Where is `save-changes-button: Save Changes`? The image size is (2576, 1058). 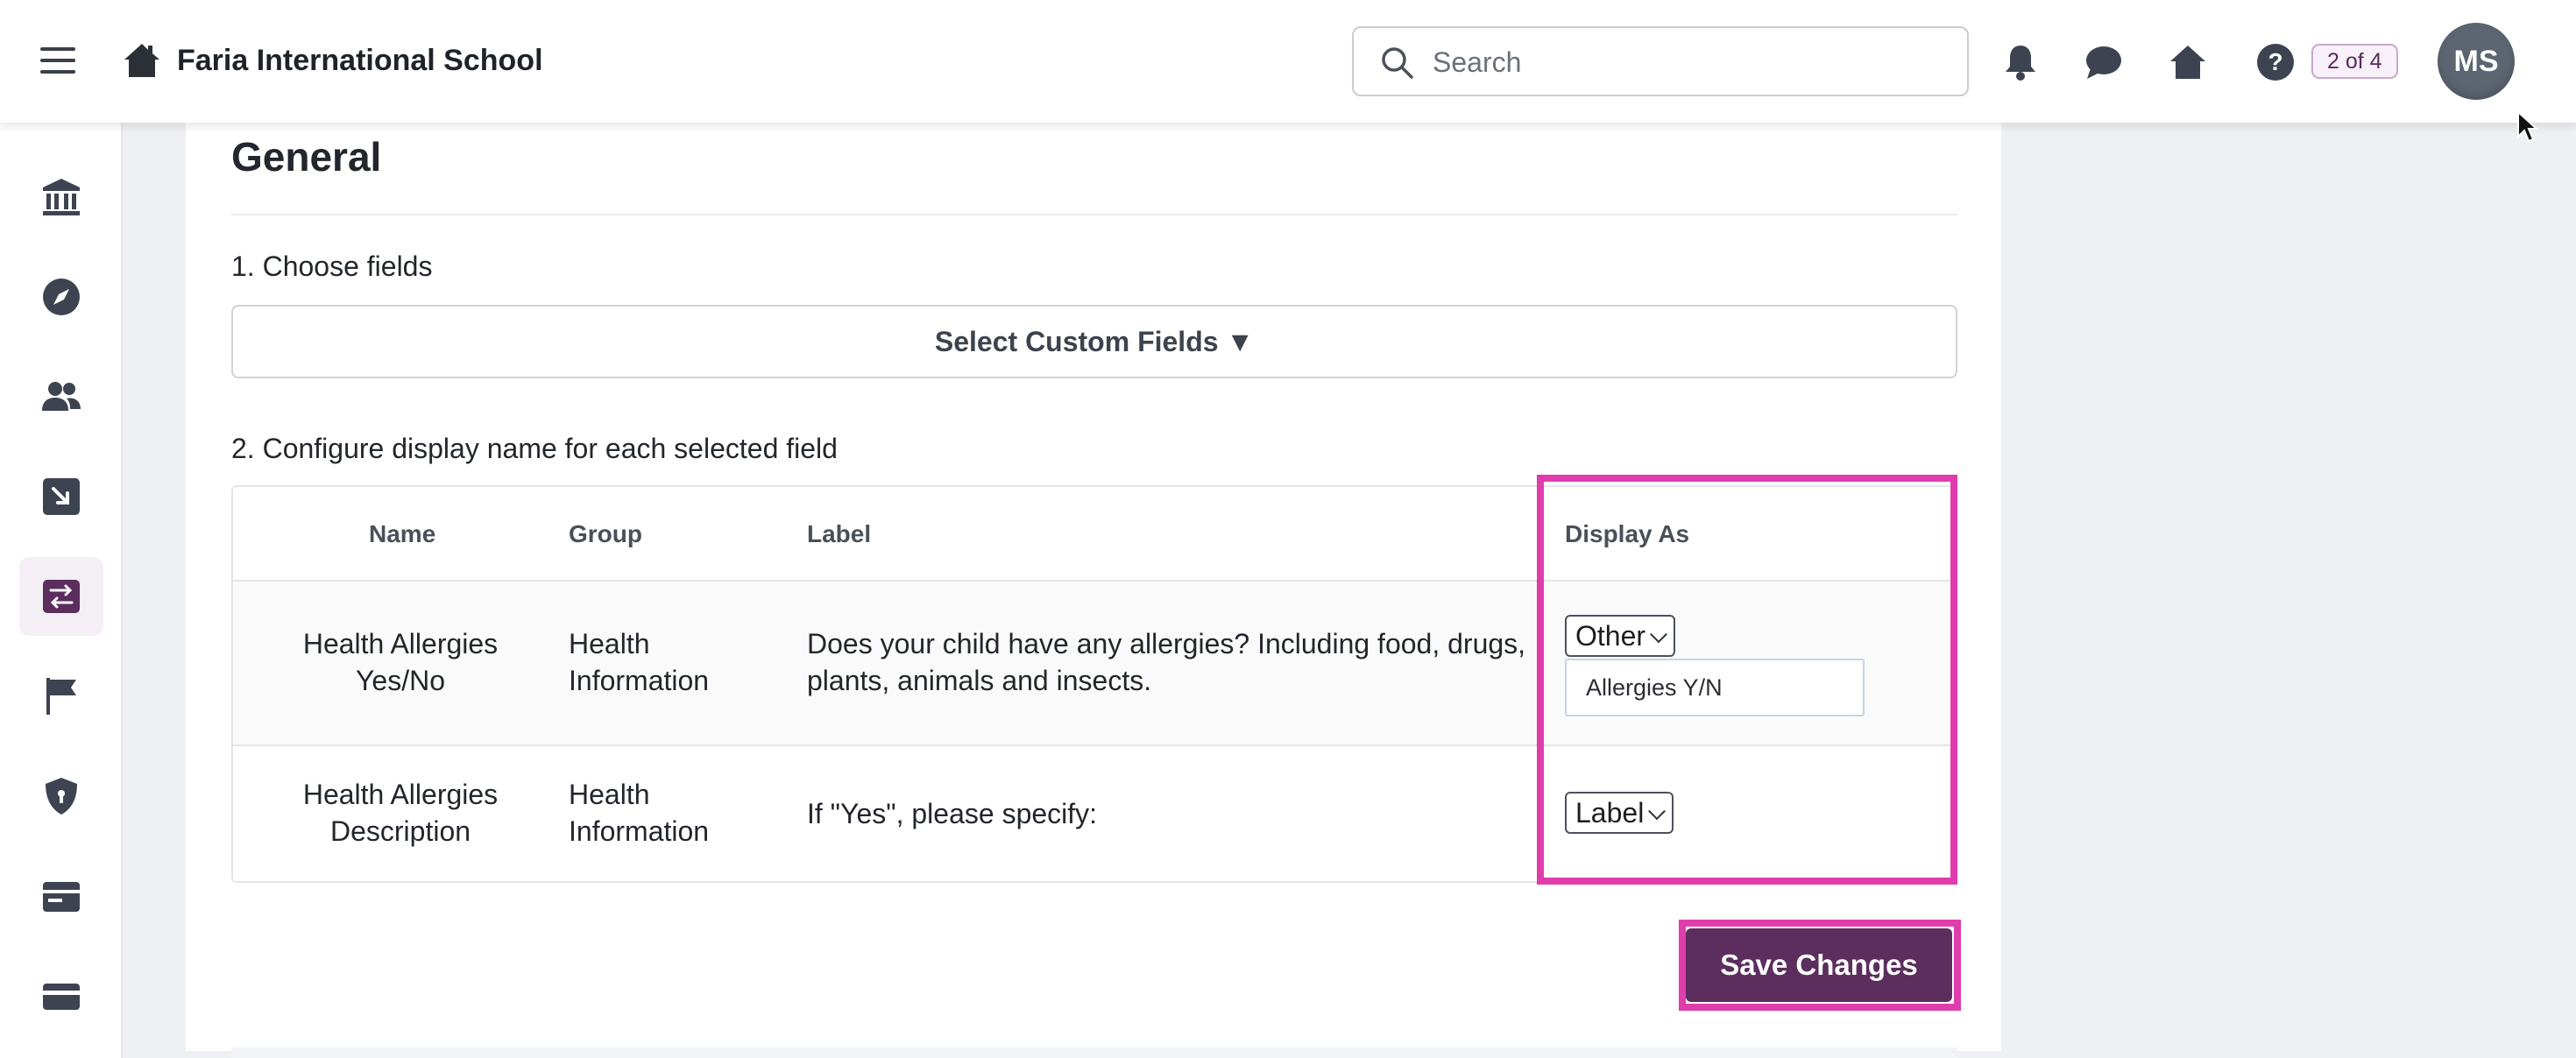 save-changes-button: Save Changes is located at coordinates (1819, 965).